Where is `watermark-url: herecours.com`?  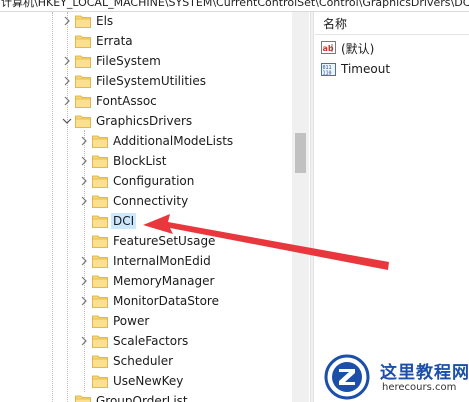 watermark-url: herecours.com is located at coordinates (419, 387).